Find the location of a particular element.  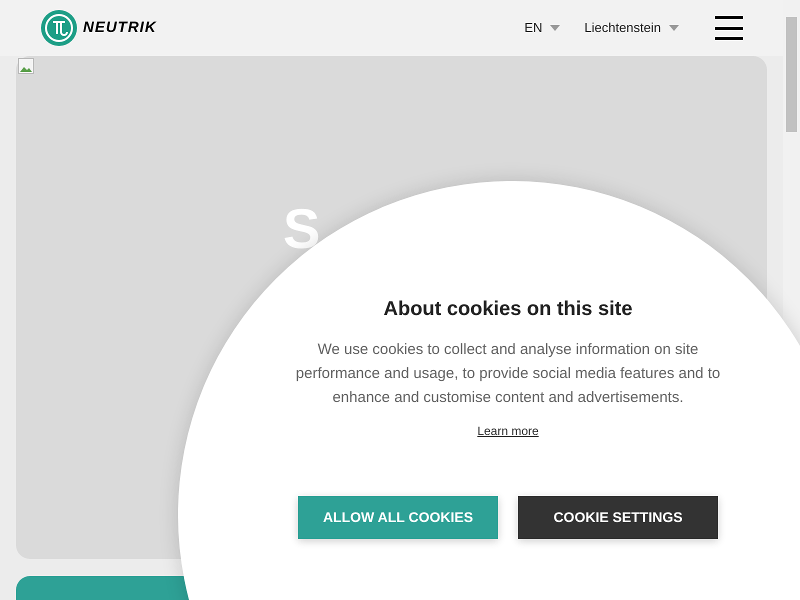

cookie-title: About cookies on this site is located at coordinates (508, 309).